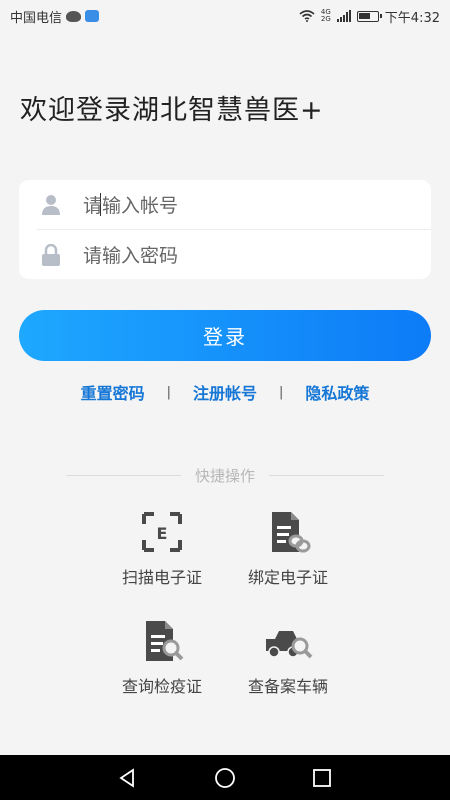 The width and height of the screenshot is (450, 800). Describe the element at coordinates (51, 255) in the screenshot. I see `lock-icon` at that location.